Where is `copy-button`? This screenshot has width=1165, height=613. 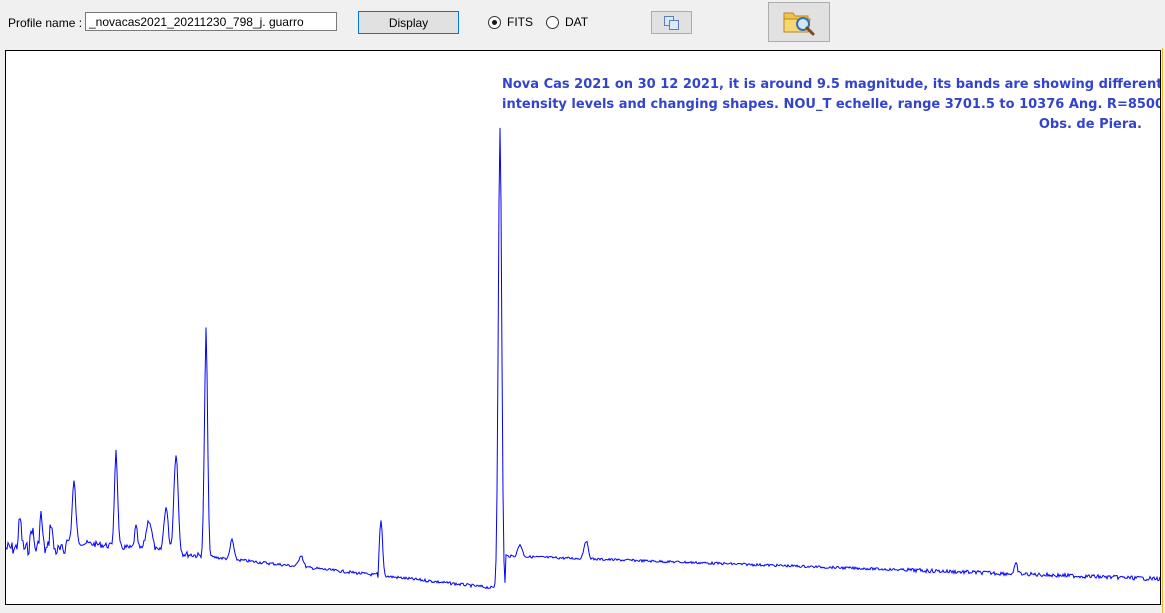
copy-button is located at coordinates (671, 22).